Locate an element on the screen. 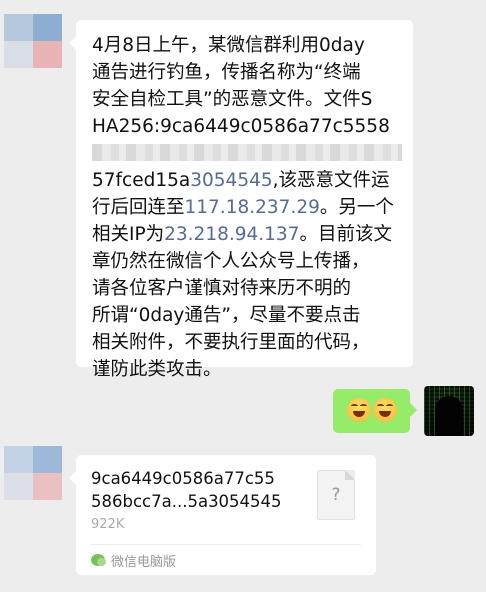  message-line: 安全自检工具”的恶意文件。文件S is located at coordinates (246, 99).